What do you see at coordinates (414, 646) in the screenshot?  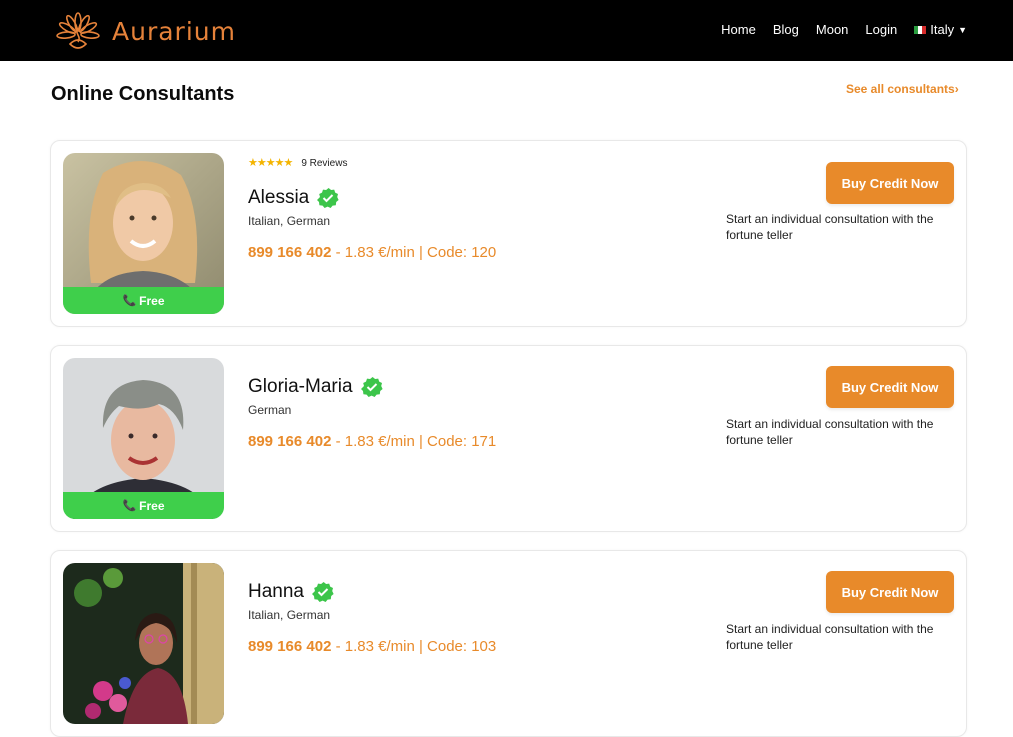 I see `rate-and-code: - 1.83 €/min | Code: 103` at bounding box center [414, 646].